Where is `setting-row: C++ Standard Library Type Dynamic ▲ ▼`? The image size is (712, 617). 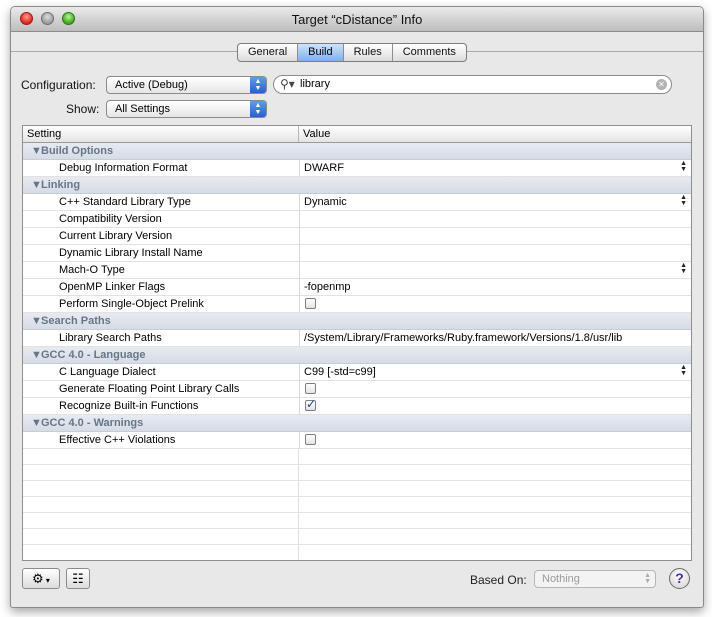 setting-row: C++ Standard Library Type Dynamic ▲ ▼ is located at coordinates (357, 202).